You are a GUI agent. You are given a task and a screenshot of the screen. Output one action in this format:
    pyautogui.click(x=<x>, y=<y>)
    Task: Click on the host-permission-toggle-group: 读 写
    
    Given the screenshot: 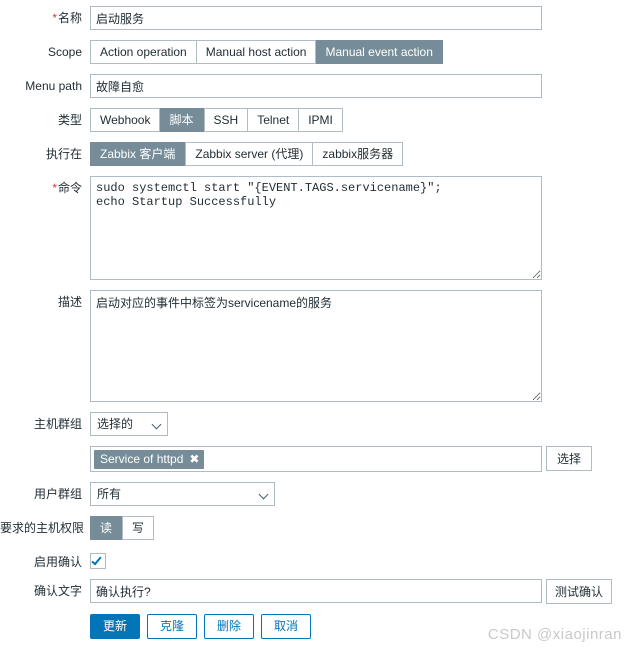 What is the action you would take?
    pyautogui.click(x=122, y=528)
    